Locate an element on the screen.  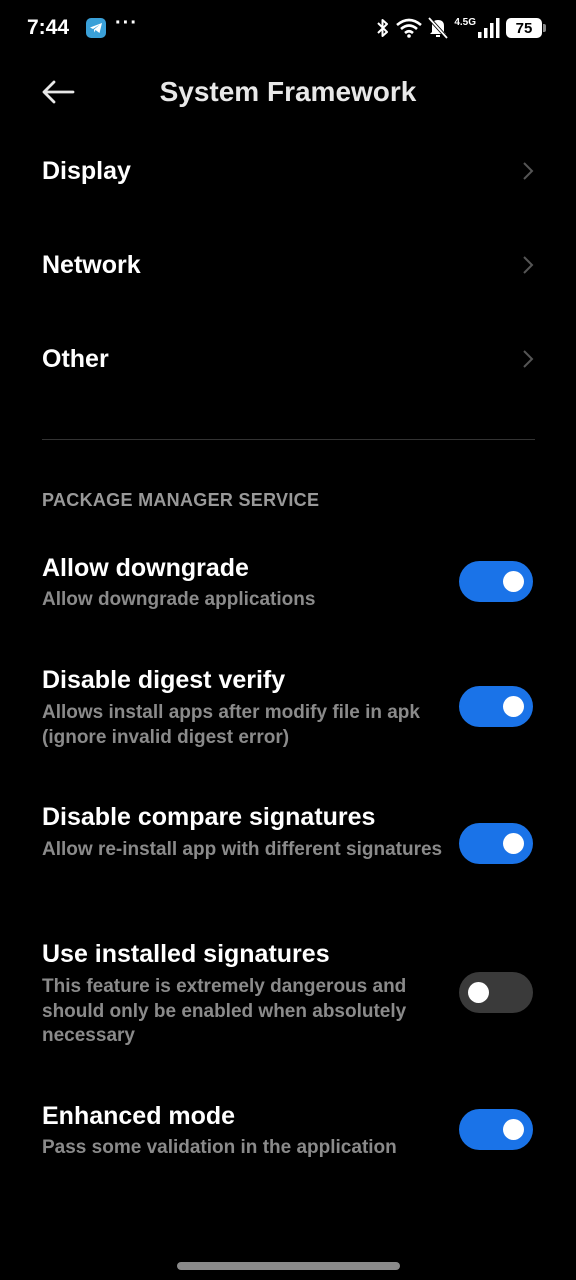
nav-item-network: Network is located at coordinates (288, 265).